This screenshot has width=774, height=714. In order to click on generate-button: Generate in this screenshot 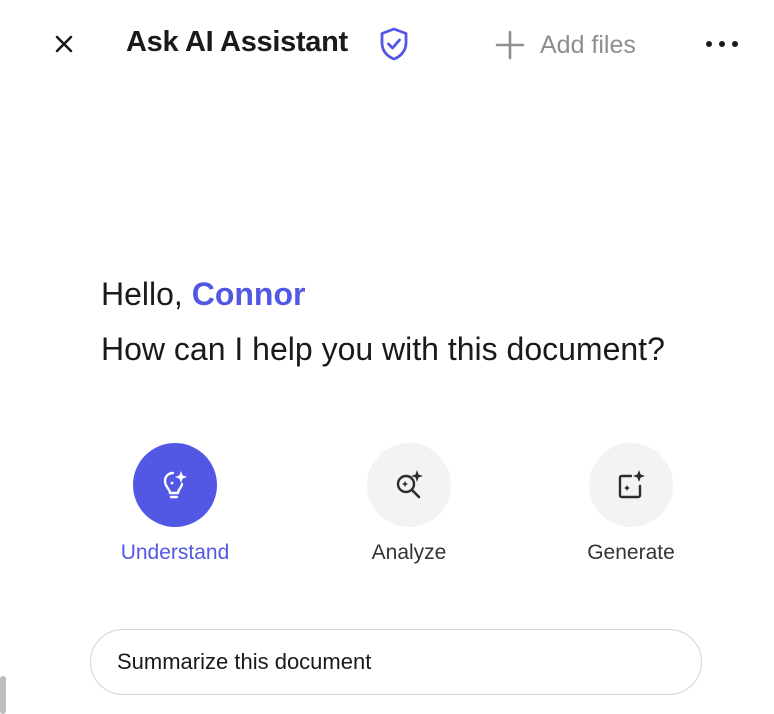, I will do `click(631, 504)`.